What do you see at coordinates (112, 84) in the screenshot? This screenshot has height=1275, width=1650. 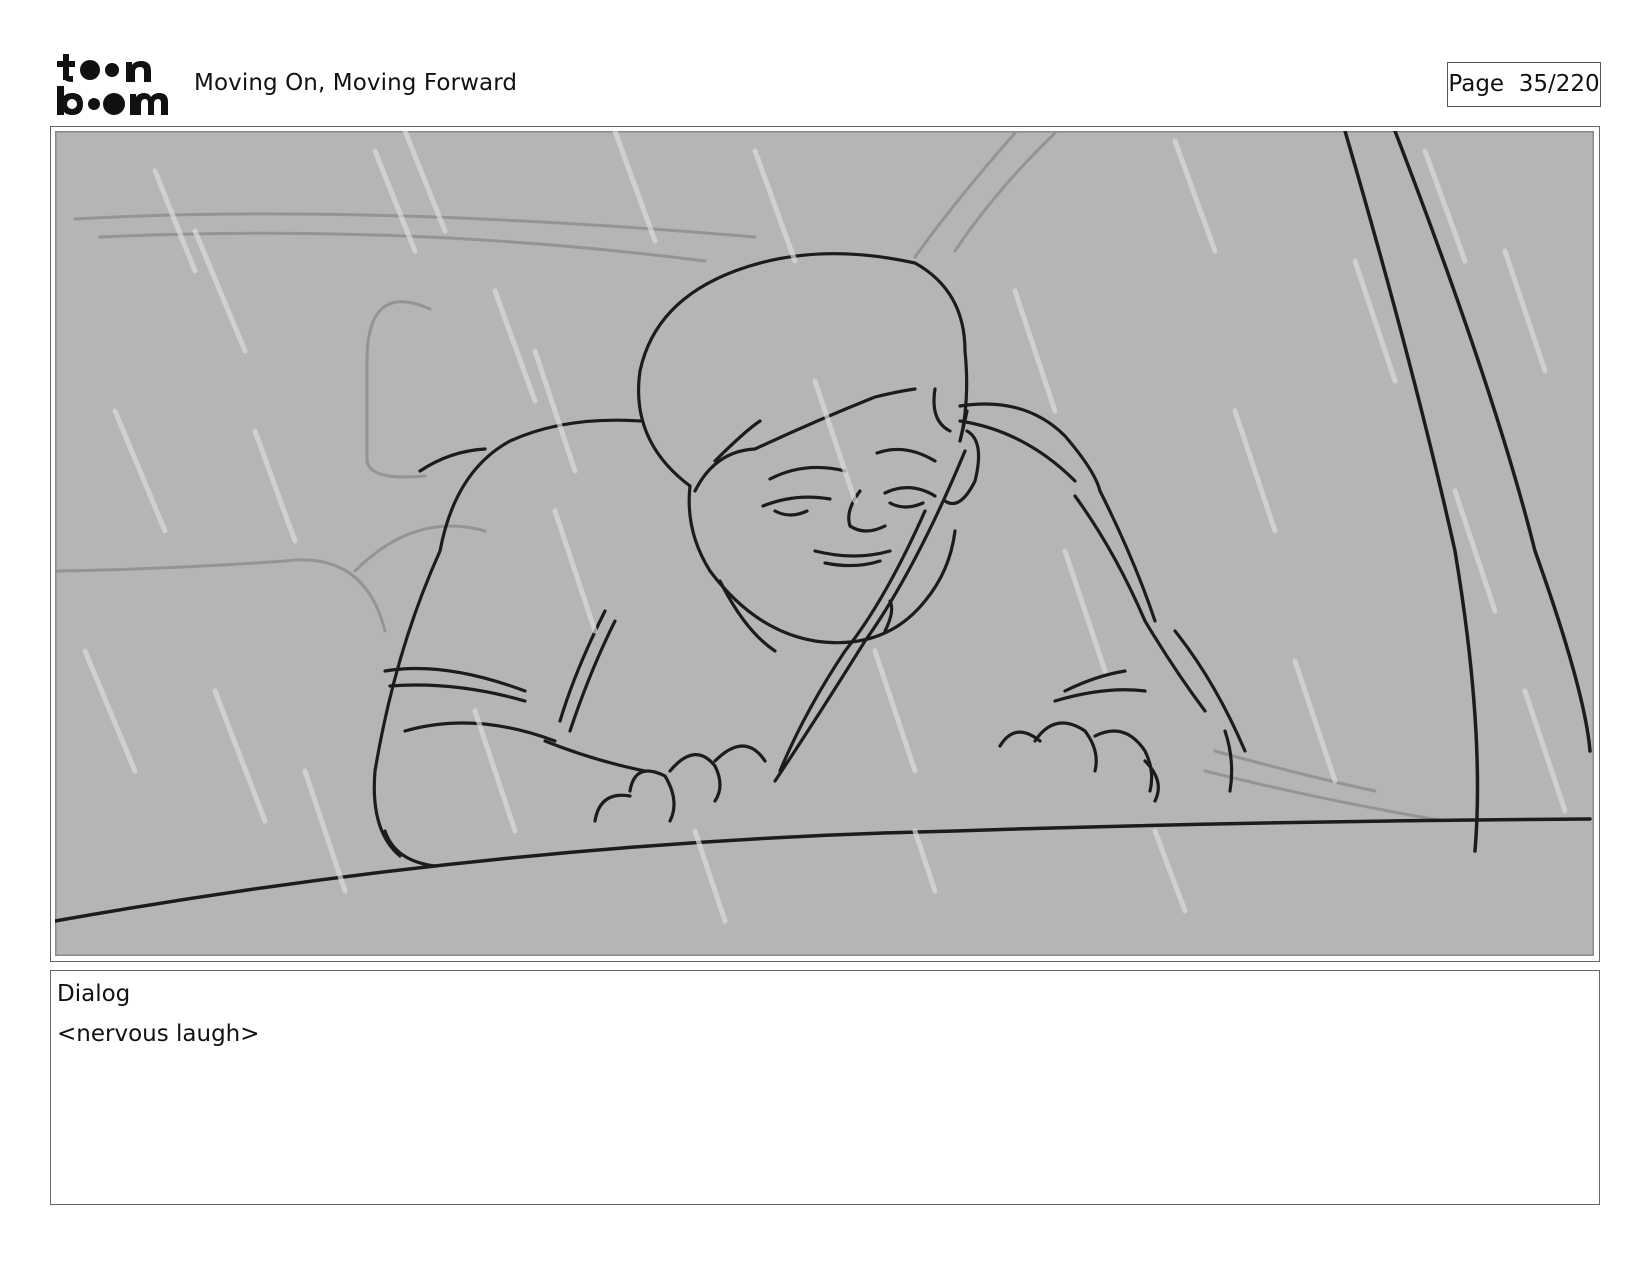 I see `toon-boom-logo` at bounding box center [112, 84].